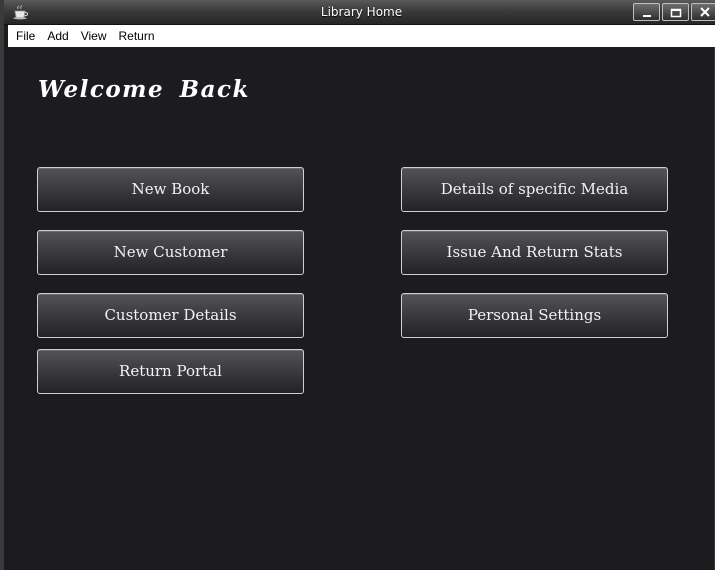 This screenshot has width=715, height=570. I want to click on title-bar: Library Home, so click(359, 12).